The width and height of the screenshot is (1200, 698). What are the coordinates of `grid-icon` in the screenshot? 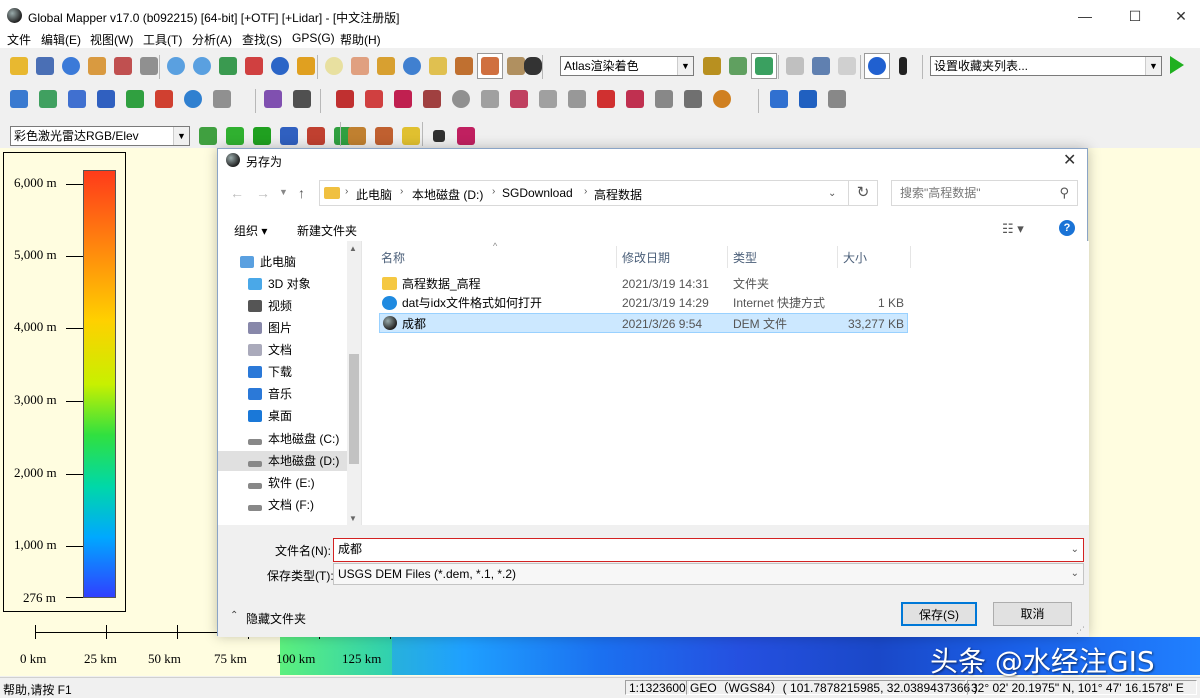 It's located at (306, 66).